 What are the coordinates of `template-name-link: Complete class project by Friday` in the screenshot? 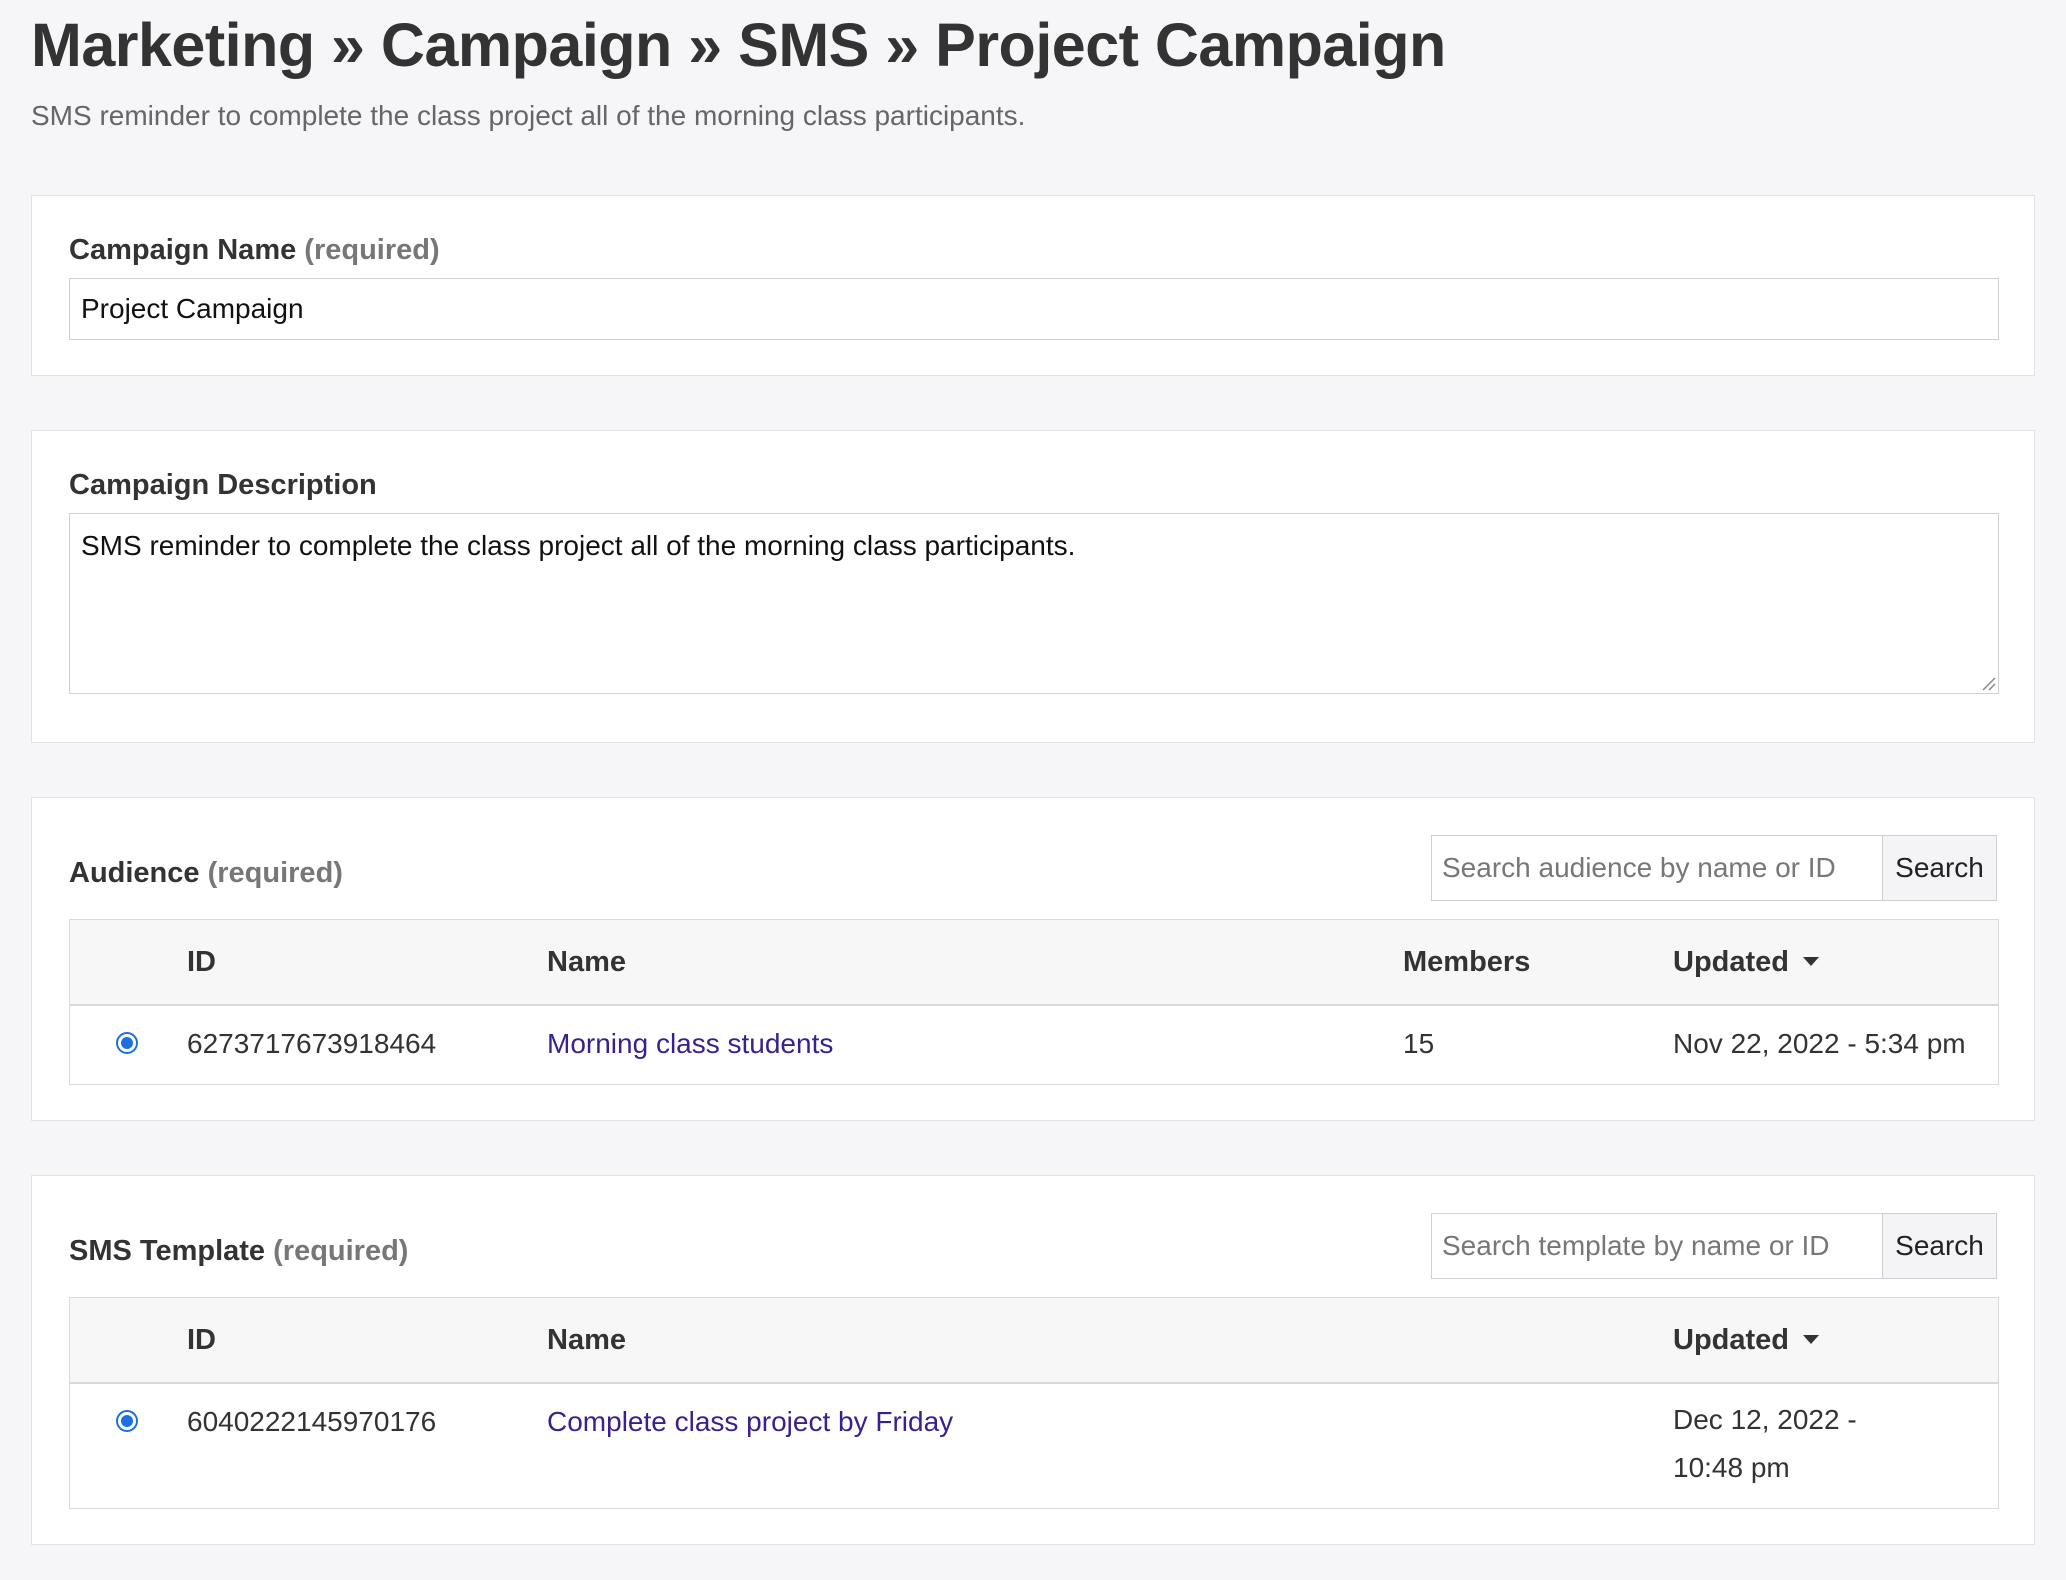 It's located at (750, 1422).